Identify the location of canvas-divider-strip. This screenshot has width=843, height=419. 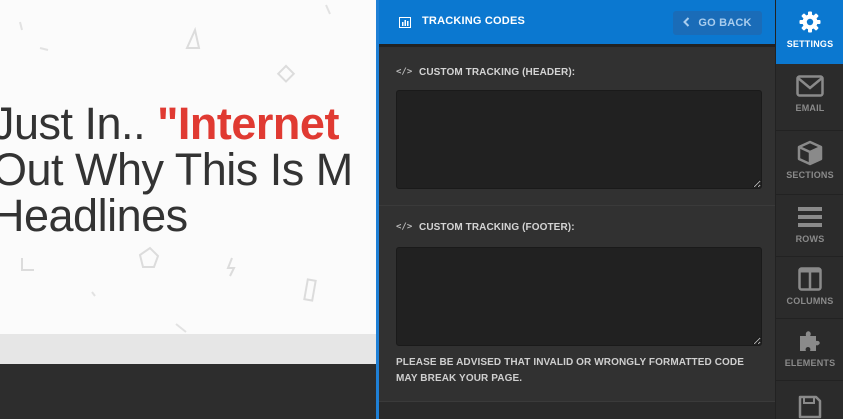
(188, 349).